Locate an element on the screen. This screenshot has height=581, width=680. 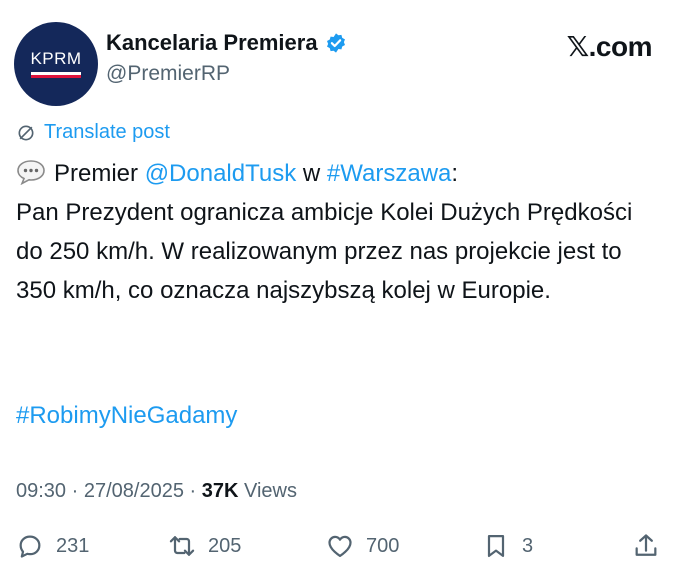
reply-button: 231 is located at coordinates (52, 546).